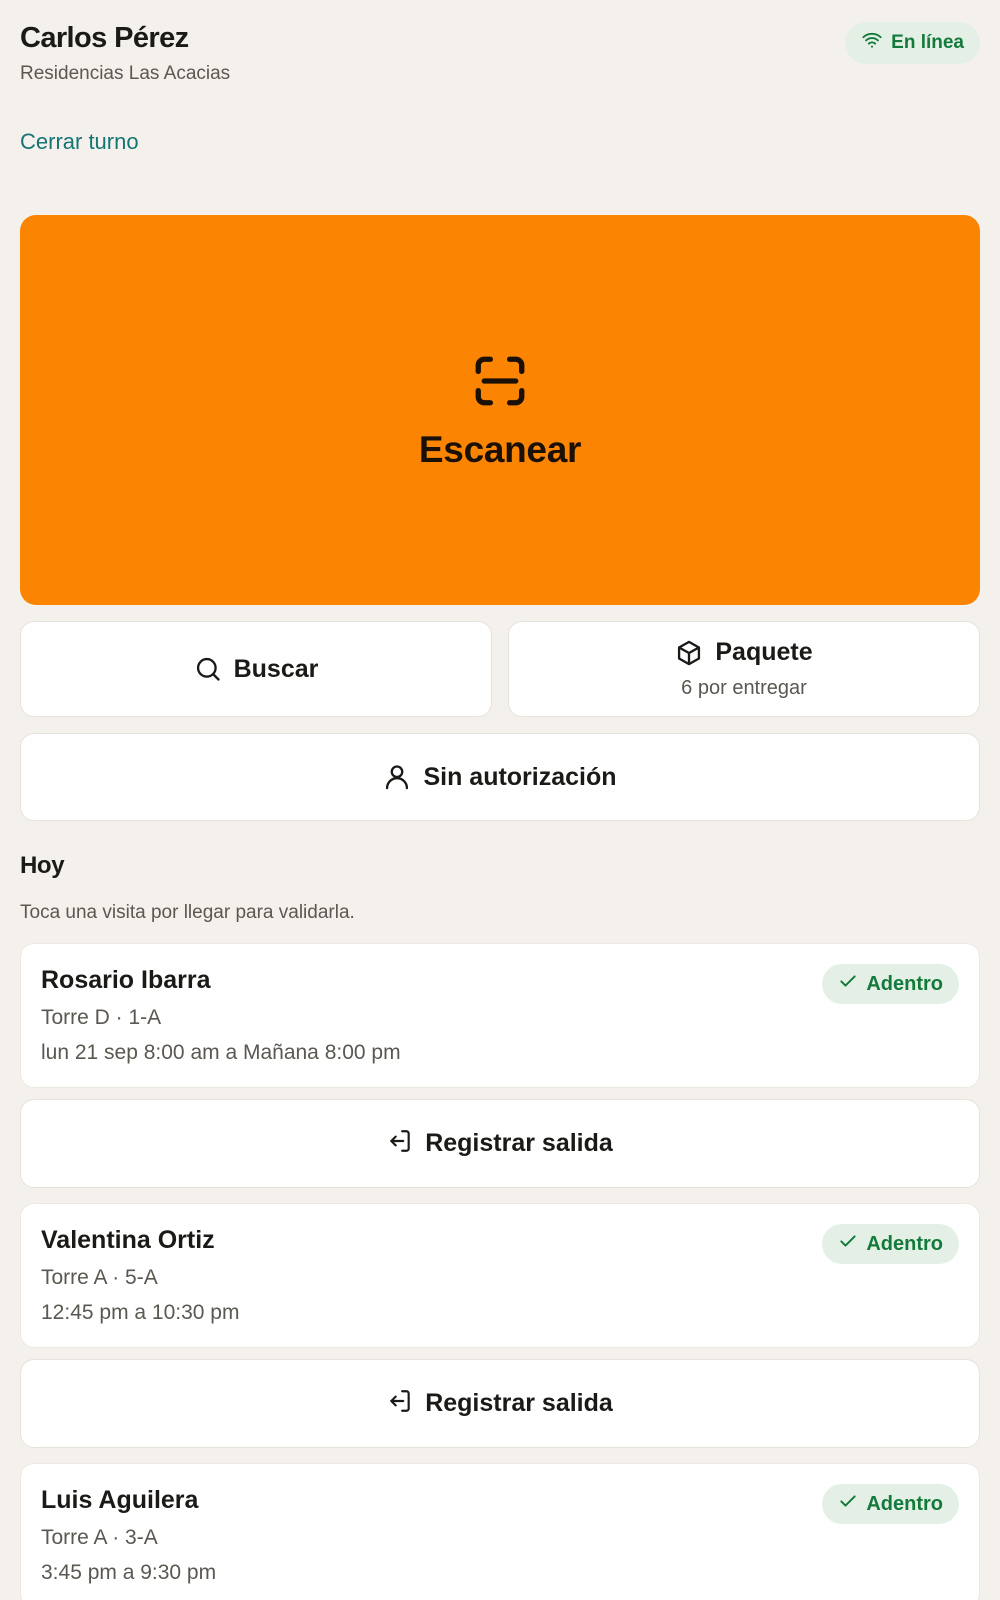 The image size is (1000, 1600). Describe the element at coordinates (276, 668) in the screenshot. I see `search-label: Buscar` at that location.